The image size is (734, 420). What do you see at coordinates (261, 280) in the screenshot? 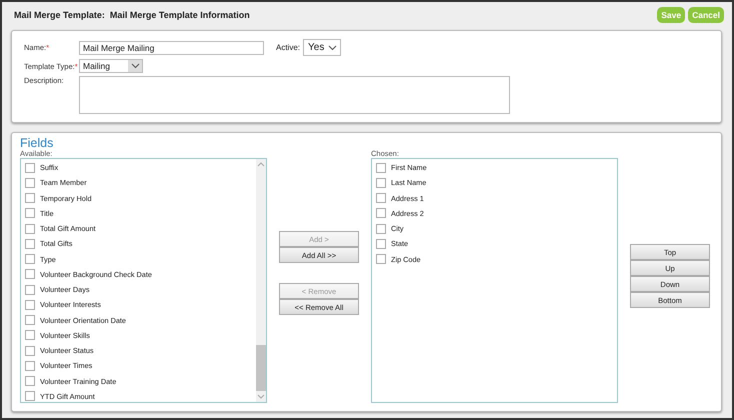
I see `scrollbar` at bounding box center [261, 280].